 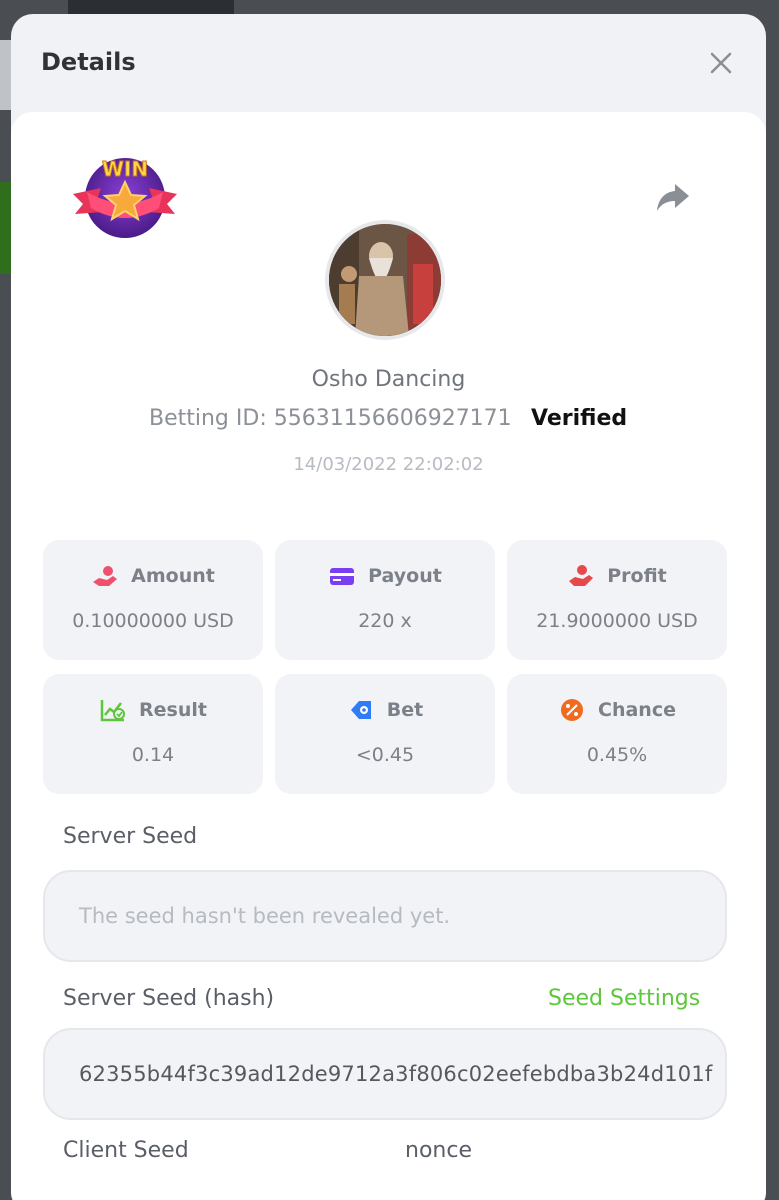 What do you see at coordinates (385, 621) in the screenshot?
I see `stat-value: 220 x` at bounding box center [385, 621].